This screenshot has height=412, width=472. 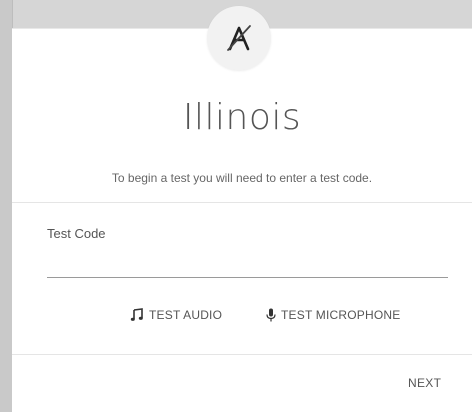 I want to click on music-note-icon, so click(x=137, y=315).